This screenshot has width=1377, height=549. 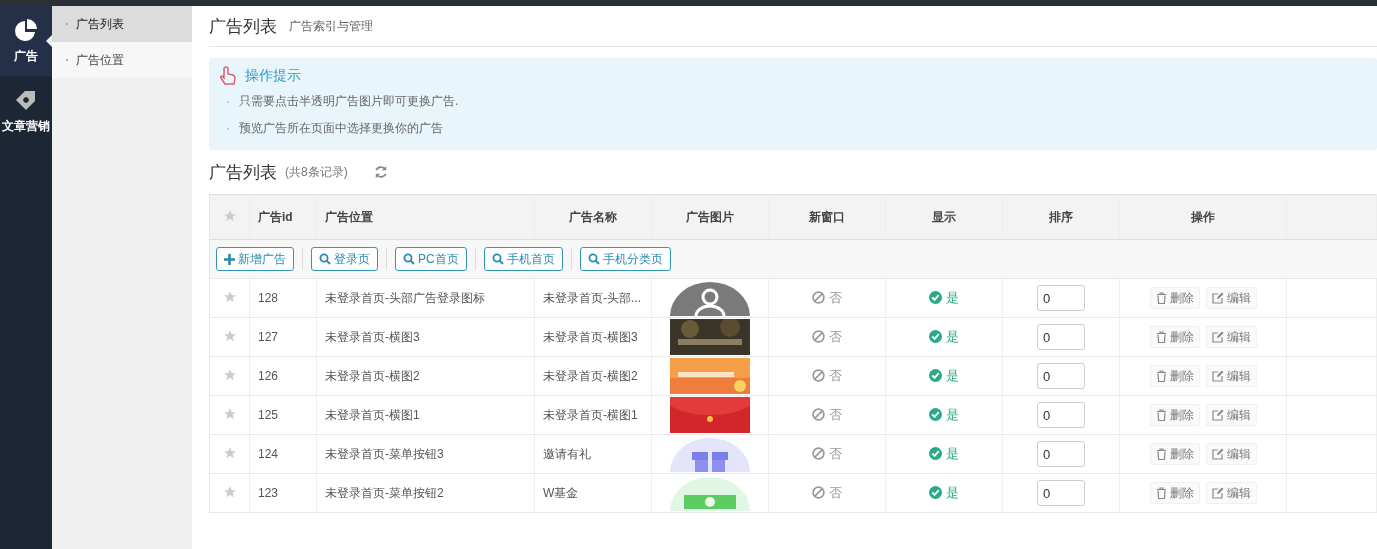 I want to click on tip-text: 只需要点击半透明广告图片即可更换广告., so click(x=349, y=101).